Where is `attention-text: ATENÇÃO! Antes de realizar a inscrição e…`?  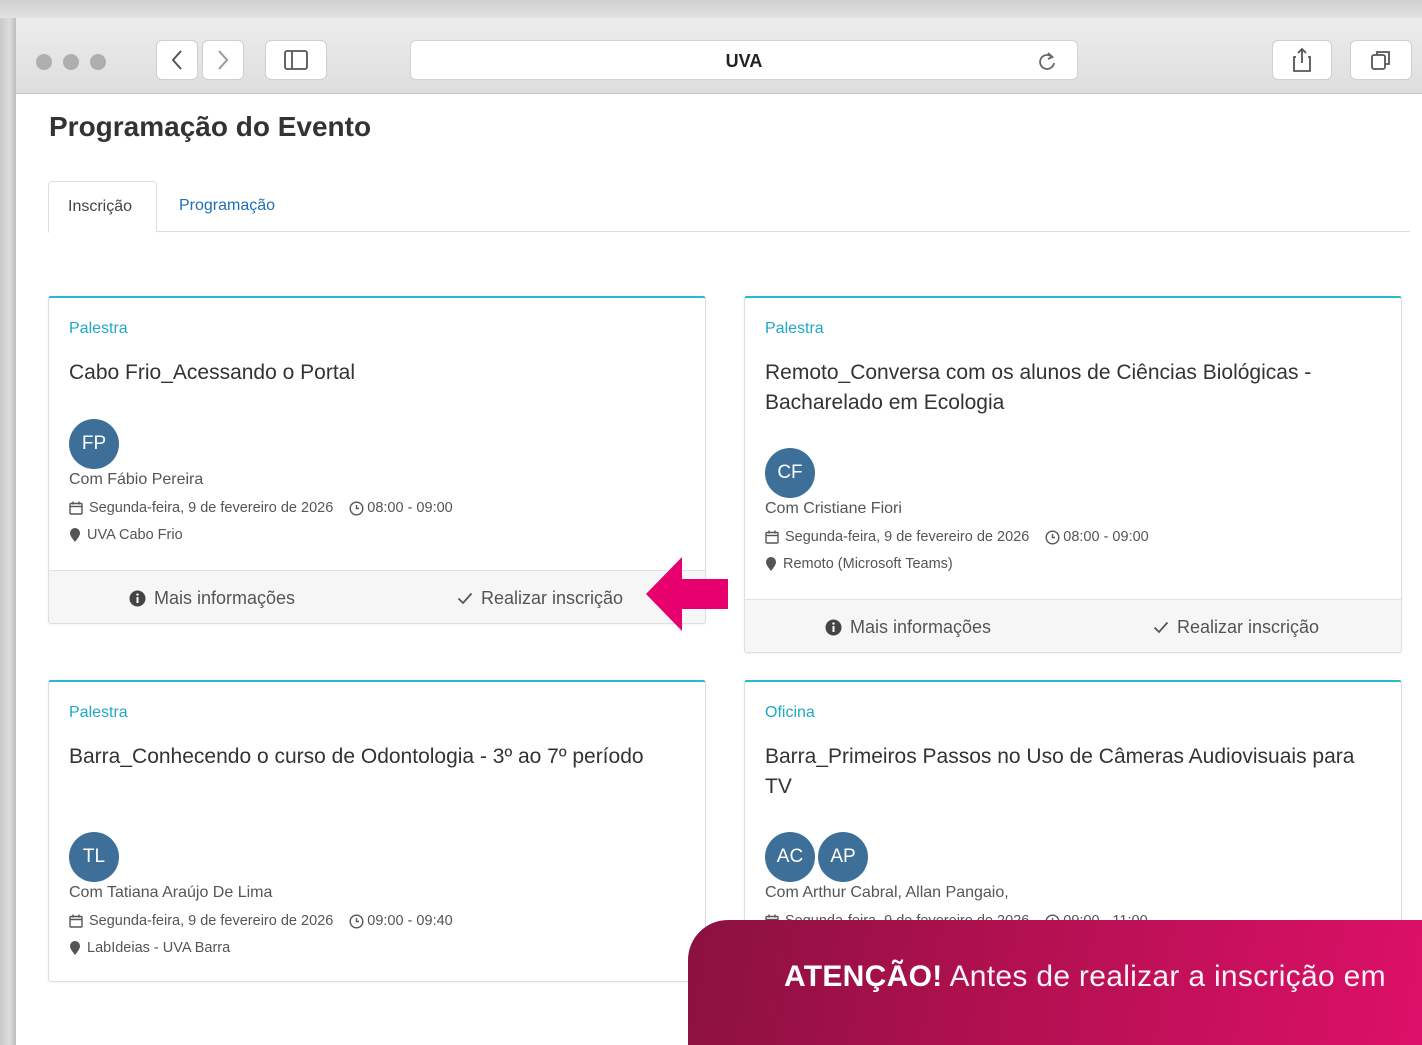
attention-text: ATENÇÃO! Antes de realizar a inscrição e… is located at coordinates (1085, 977).